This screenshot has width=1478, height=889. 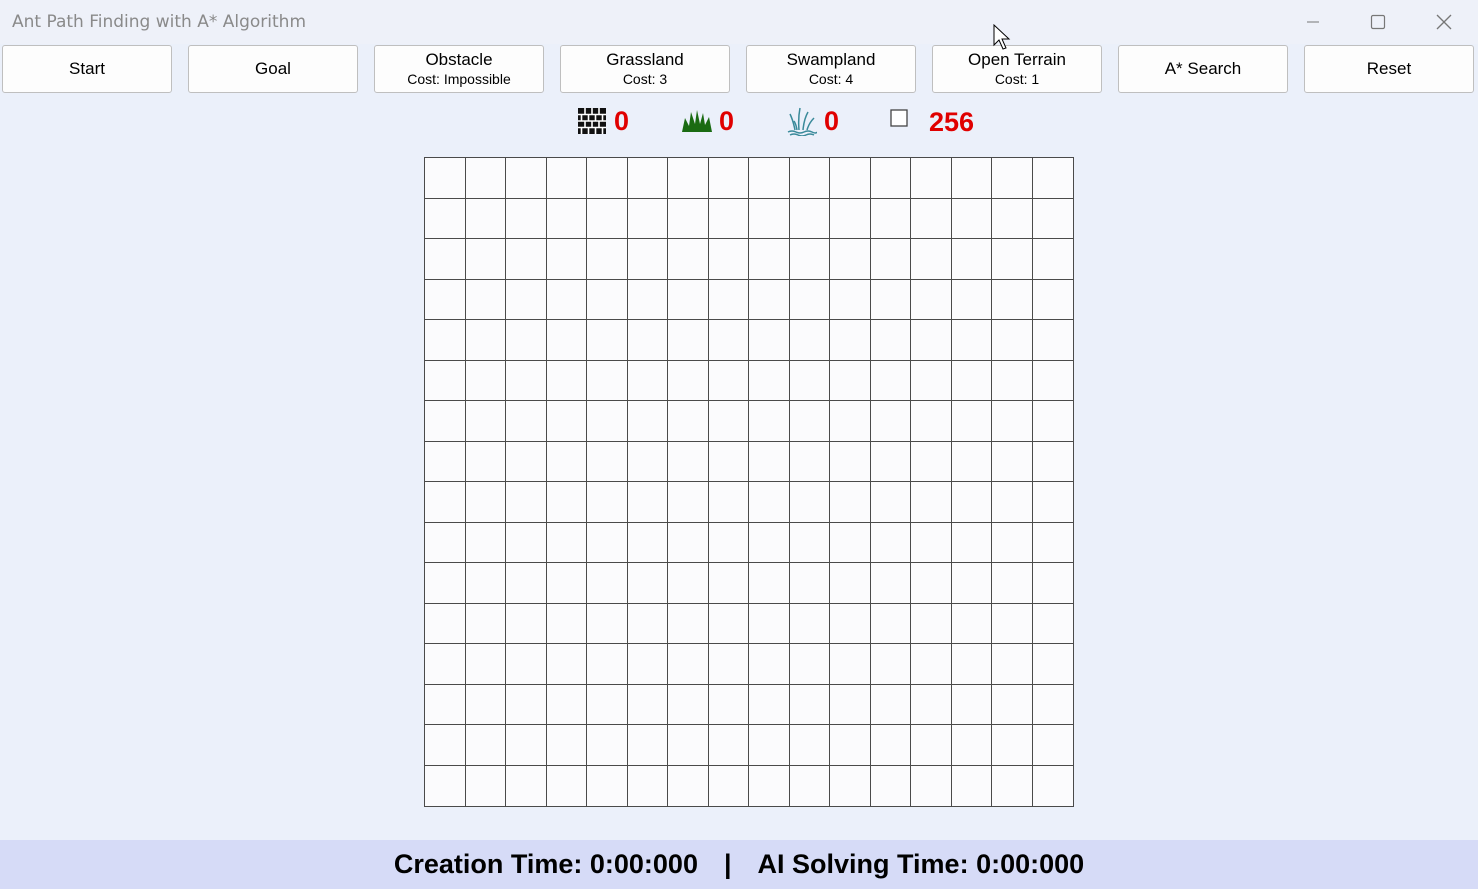 What do you see at coordinates (1203, 69) in the screenshot?
I see `a-star-search-button: A* Search` at bounding box center [1203, 69].